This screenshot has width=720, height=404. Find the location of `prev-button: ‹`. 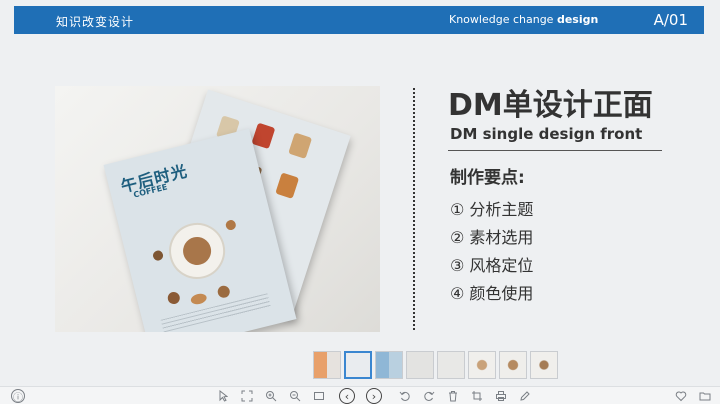

prev-button: ‹ is located at coordinates (347, 396).